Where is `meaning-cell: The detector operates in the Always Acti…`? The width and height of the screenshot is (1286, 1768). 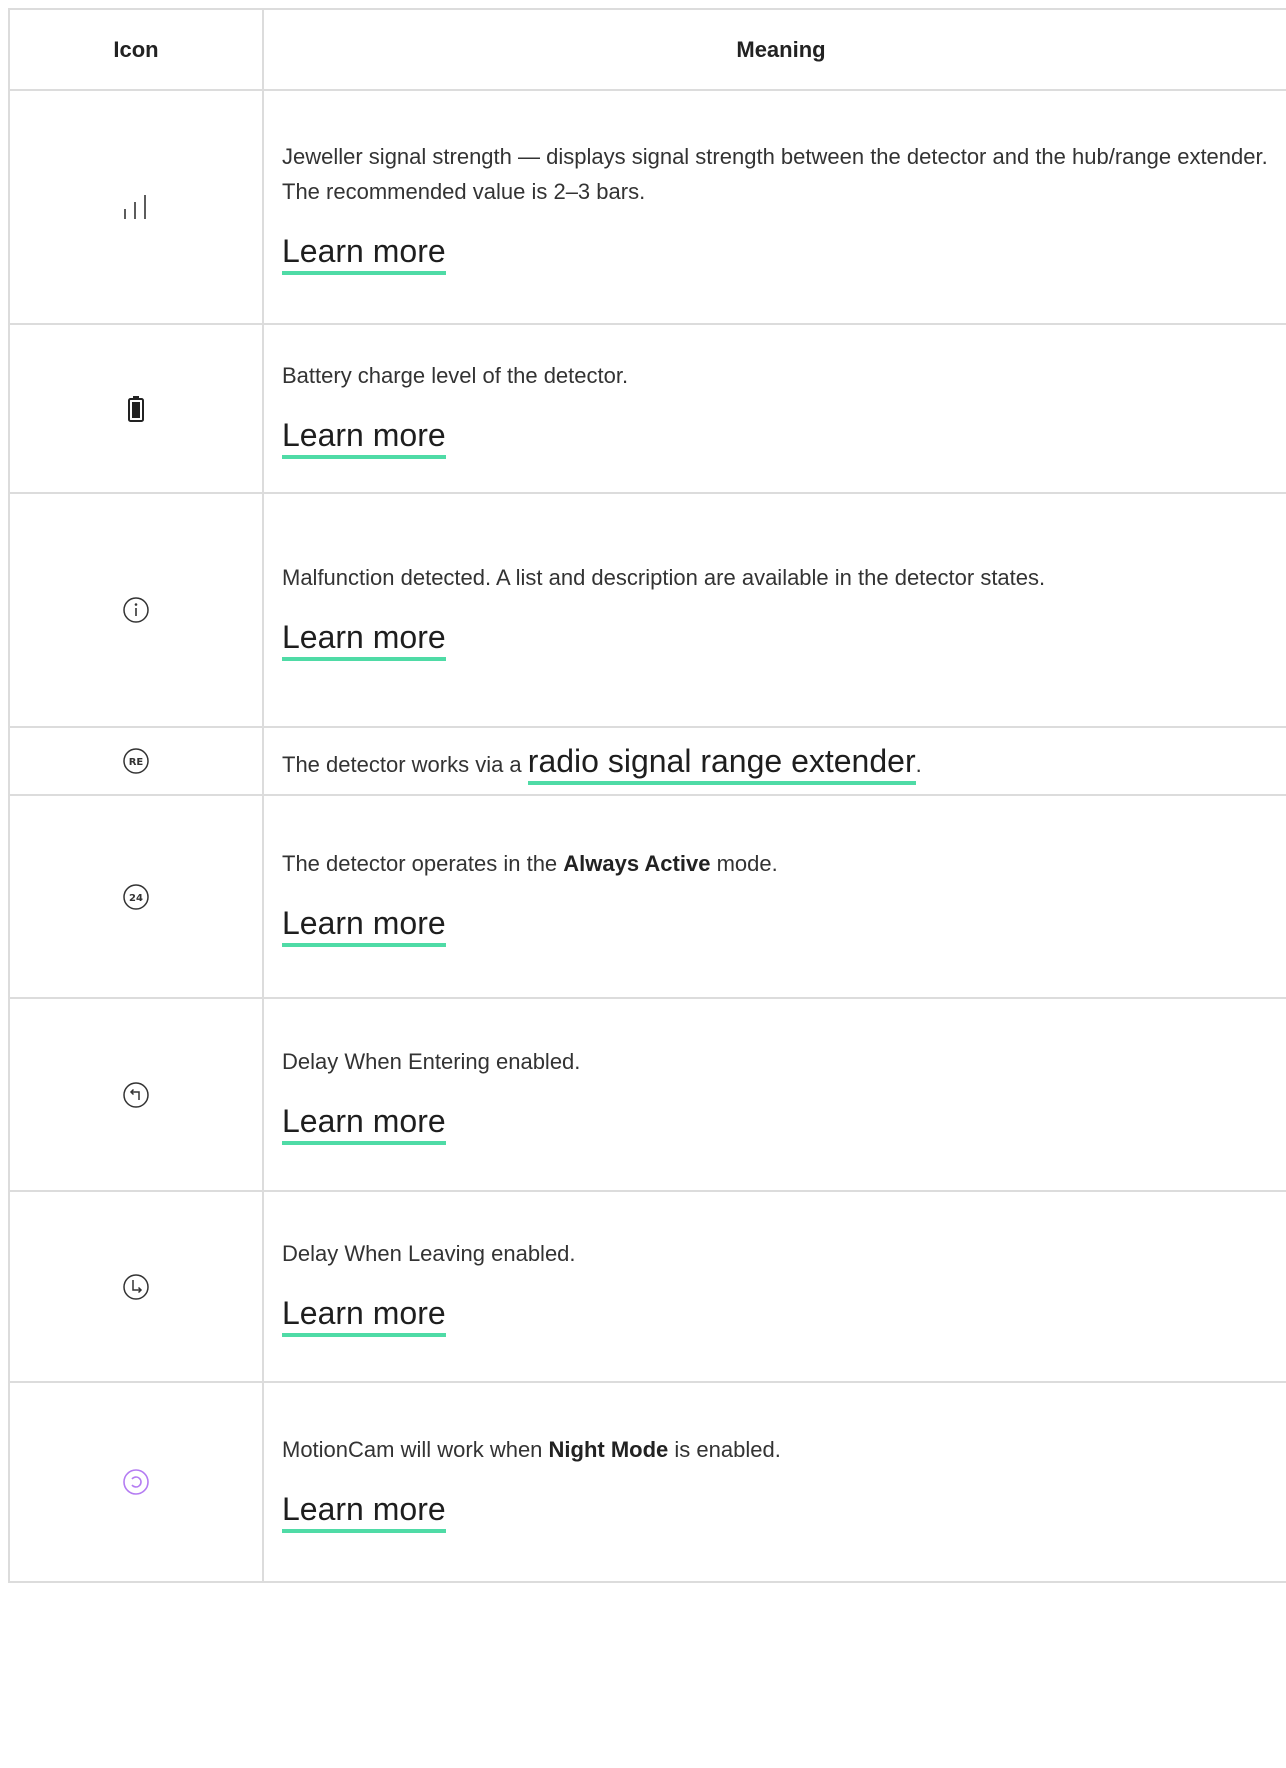 meaning-cell: The detector operates in the Always Acti… is located at coordinates (774, 896).